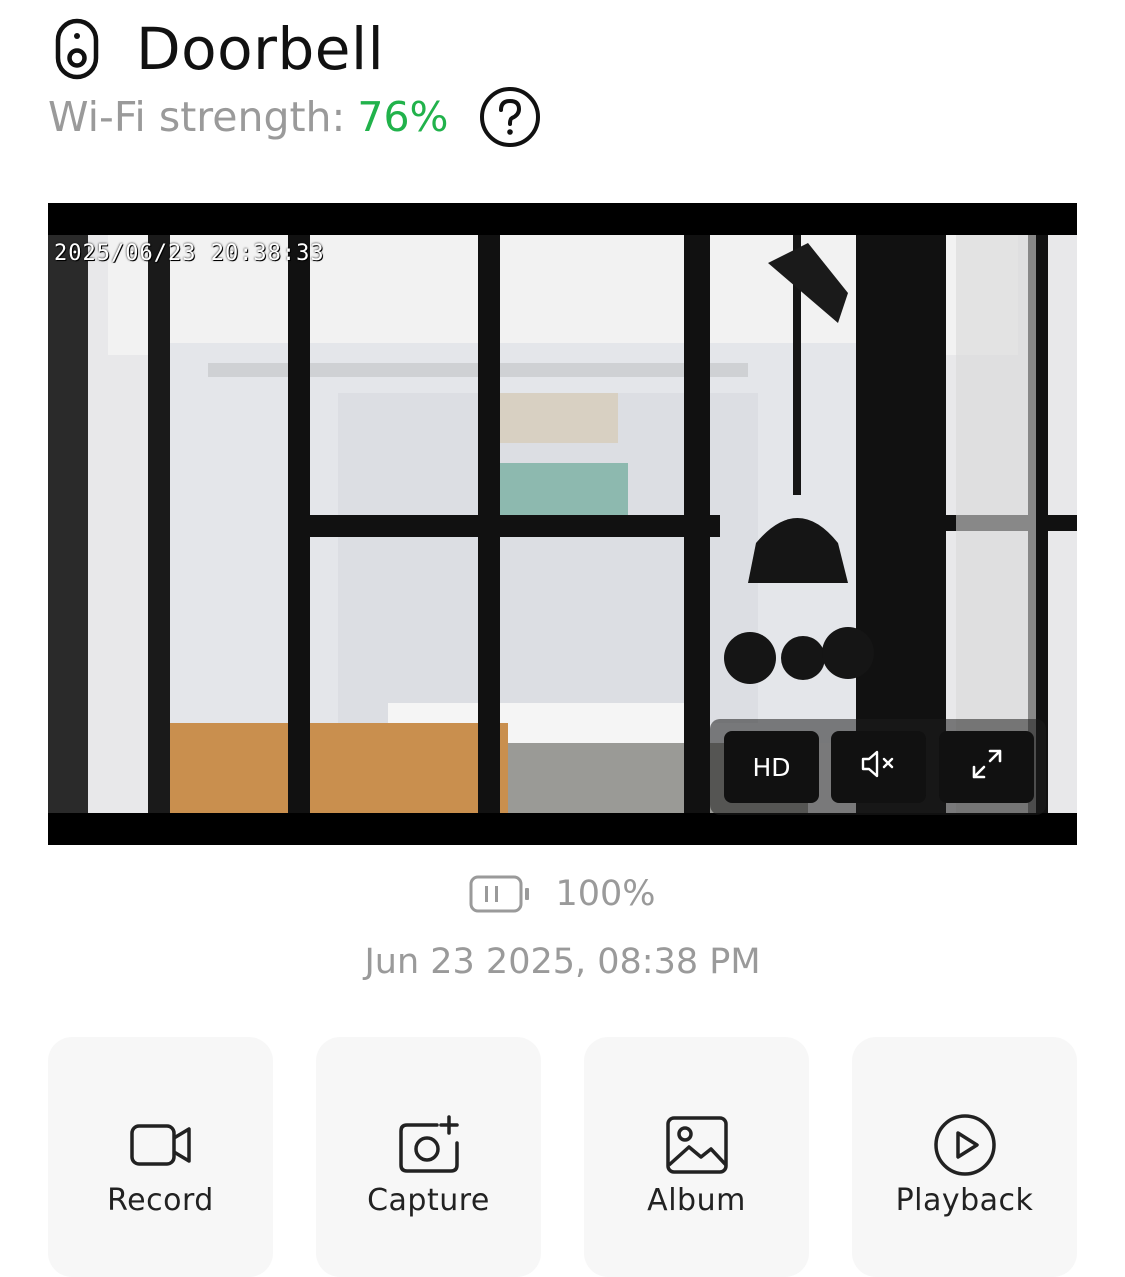  I want to click on header: Doorbell, so click(216, 49).